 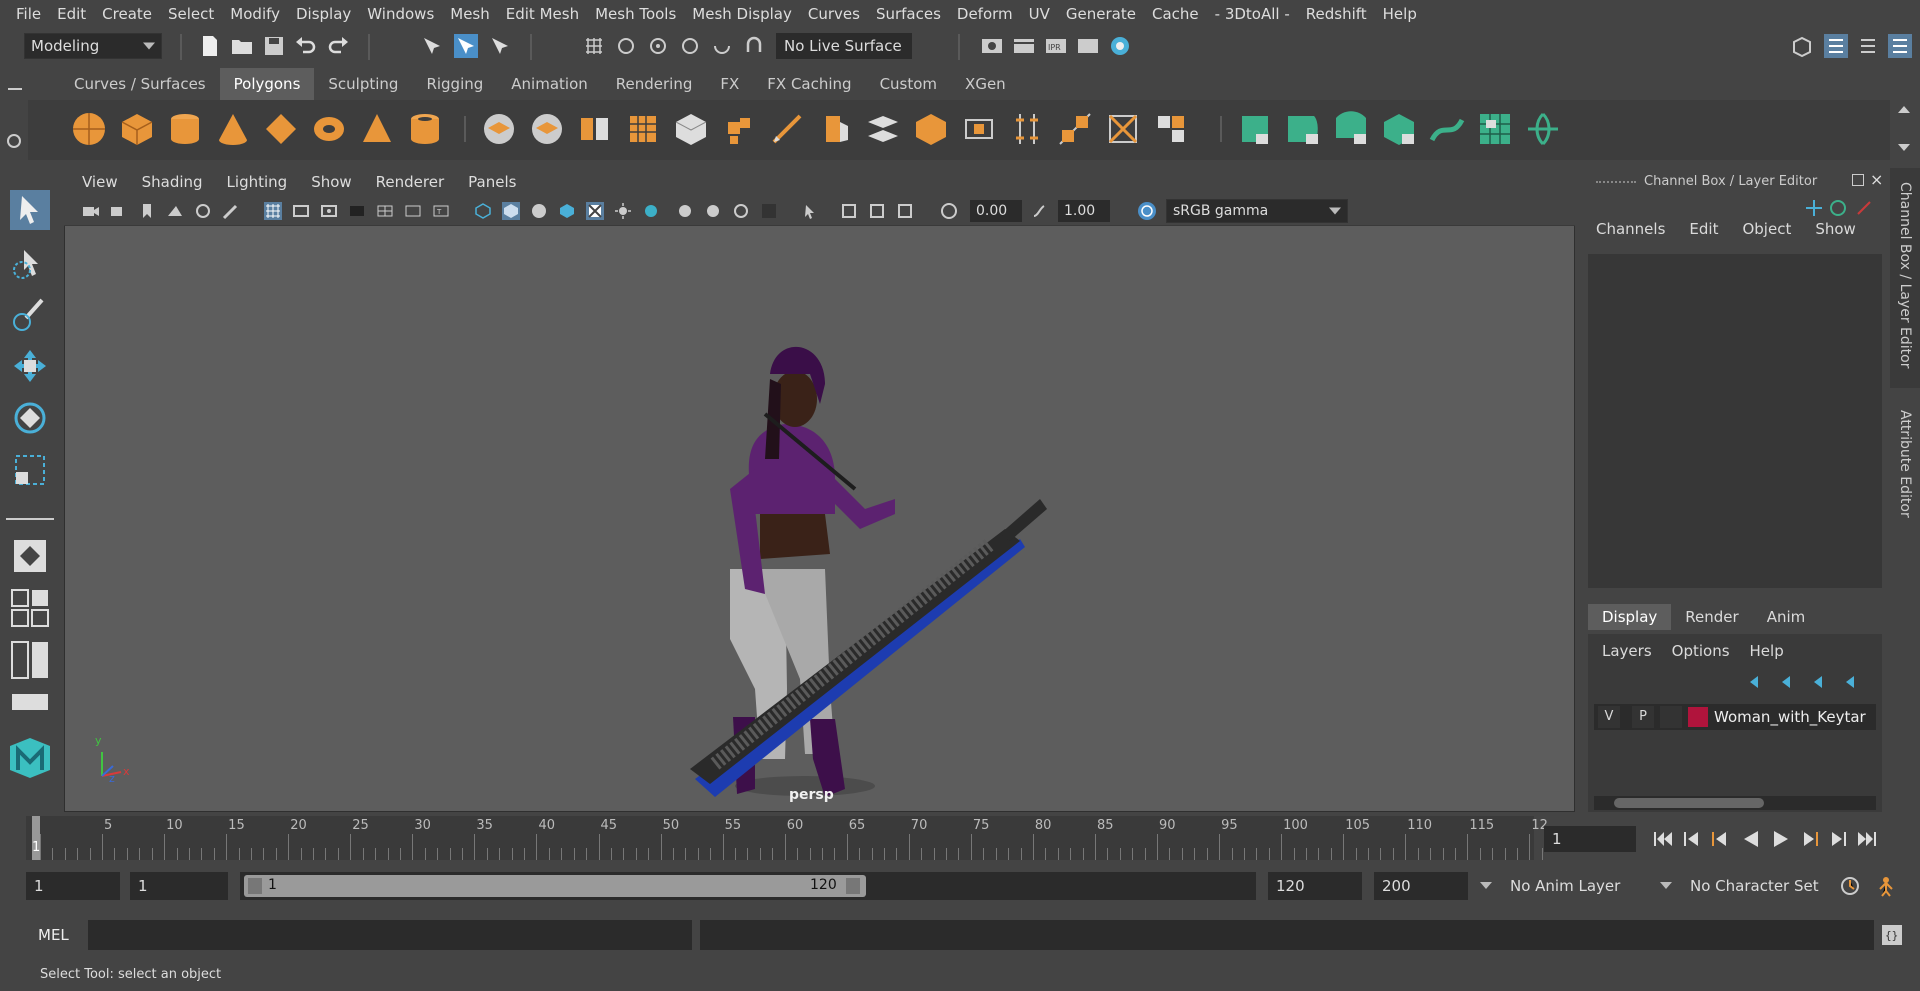 I want to click on graph-layout-icon, so click(x=30, y=702).